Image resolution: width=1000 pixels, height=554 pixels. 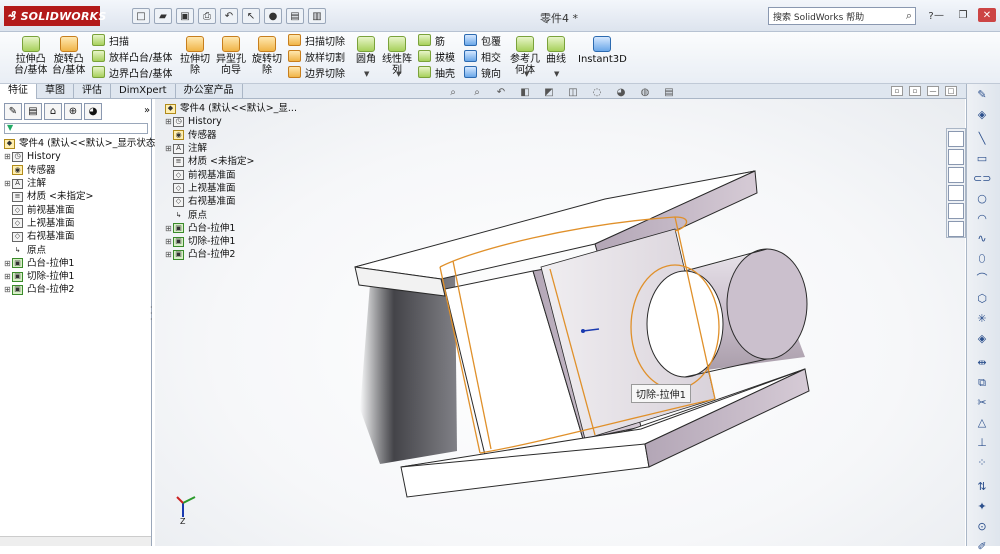 I want to click on property-manager-tab-icon: ▤, so click(x=33, y=111).